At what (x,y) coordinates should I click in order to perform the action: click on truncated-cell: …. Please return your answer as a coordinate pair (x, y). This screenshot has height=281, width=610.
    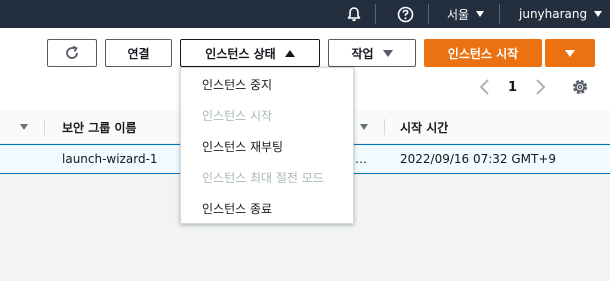
    Looking at the image, I should click on (361, 159).